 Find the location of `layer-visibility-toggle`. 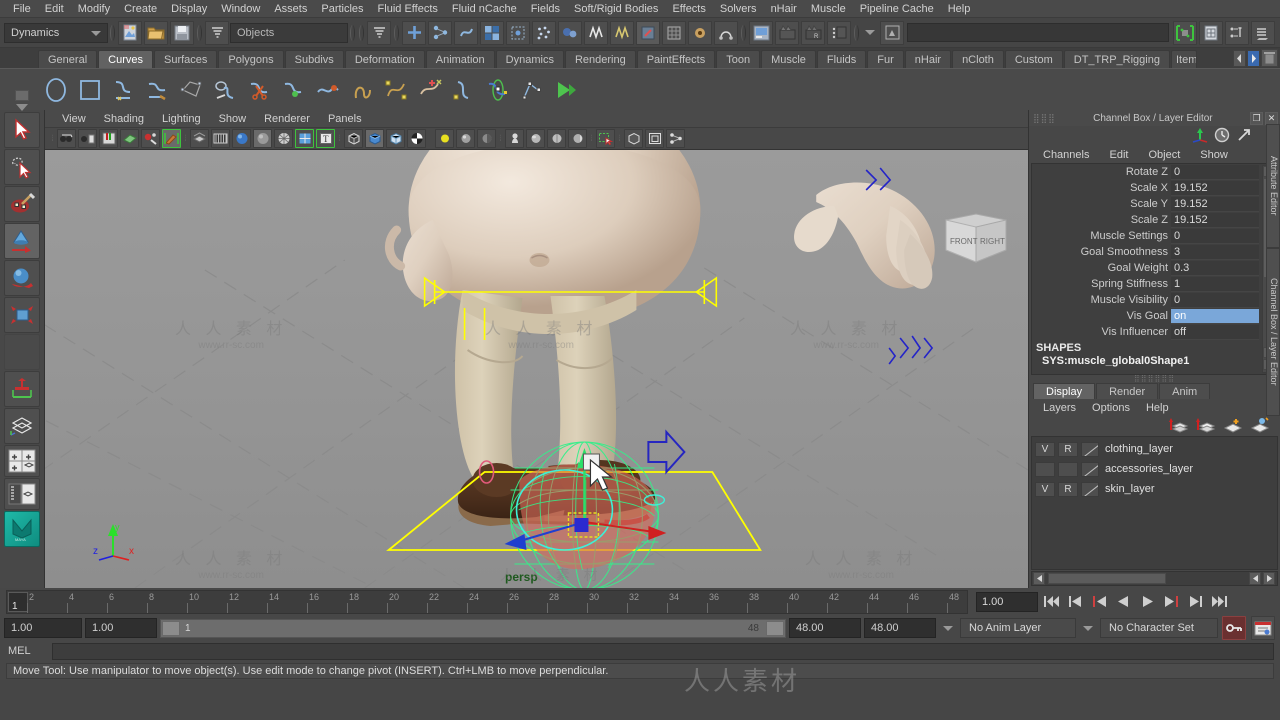

layer-visibility-toggle is located at coordinates (1045, 469).